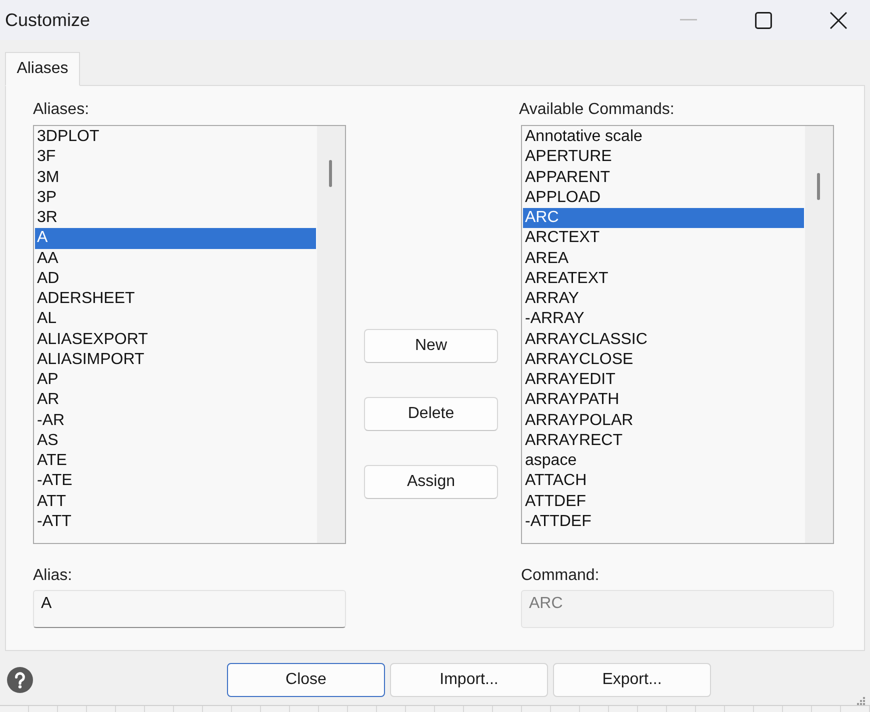 This screenshot has height=712, width=870. What do you see at coordinates (663, 400) in the screenshot?
I see `list-item: ARRAYPATH` at bounding box center [663, 400].